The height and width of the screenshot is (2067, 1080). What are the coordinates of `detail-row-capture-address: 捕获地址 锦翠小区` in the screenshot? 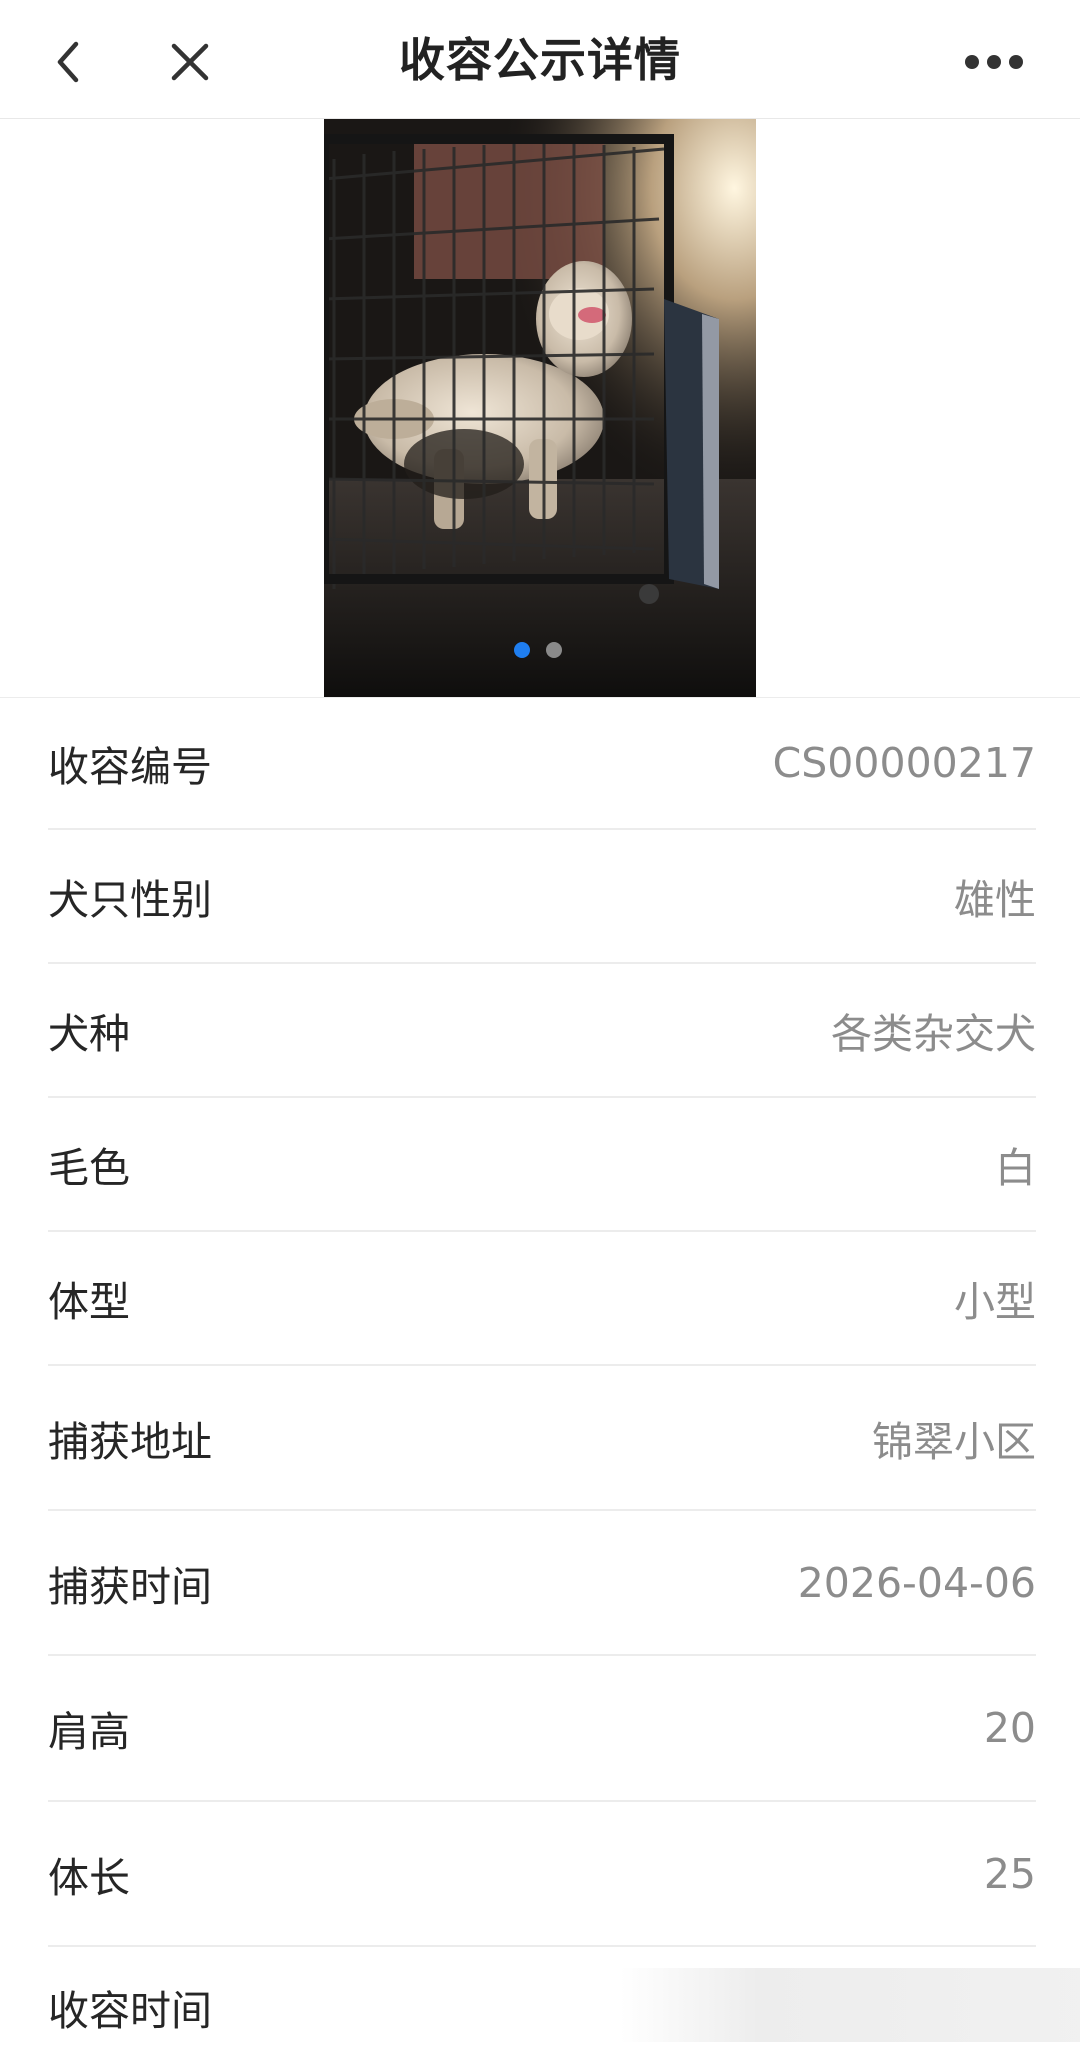 It's located at (542, 1438).